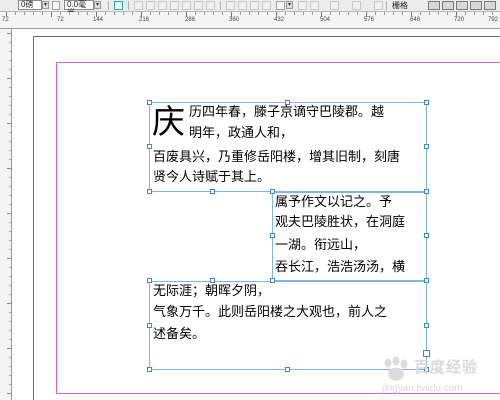 The image size is (500, 400). Describe the element at coordinates (162, 5) in the screenshot. I see `align-right-icon` at that location.